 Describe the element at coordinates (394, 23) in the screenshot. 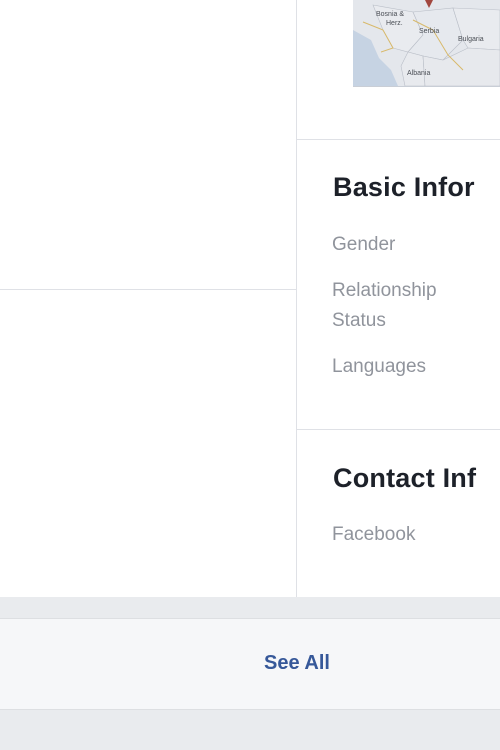

I see `map-label: Herz.` at that location.